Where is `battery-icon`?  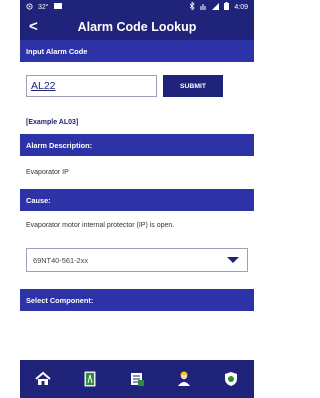
battery-icon is located at coordinates (227, 7).